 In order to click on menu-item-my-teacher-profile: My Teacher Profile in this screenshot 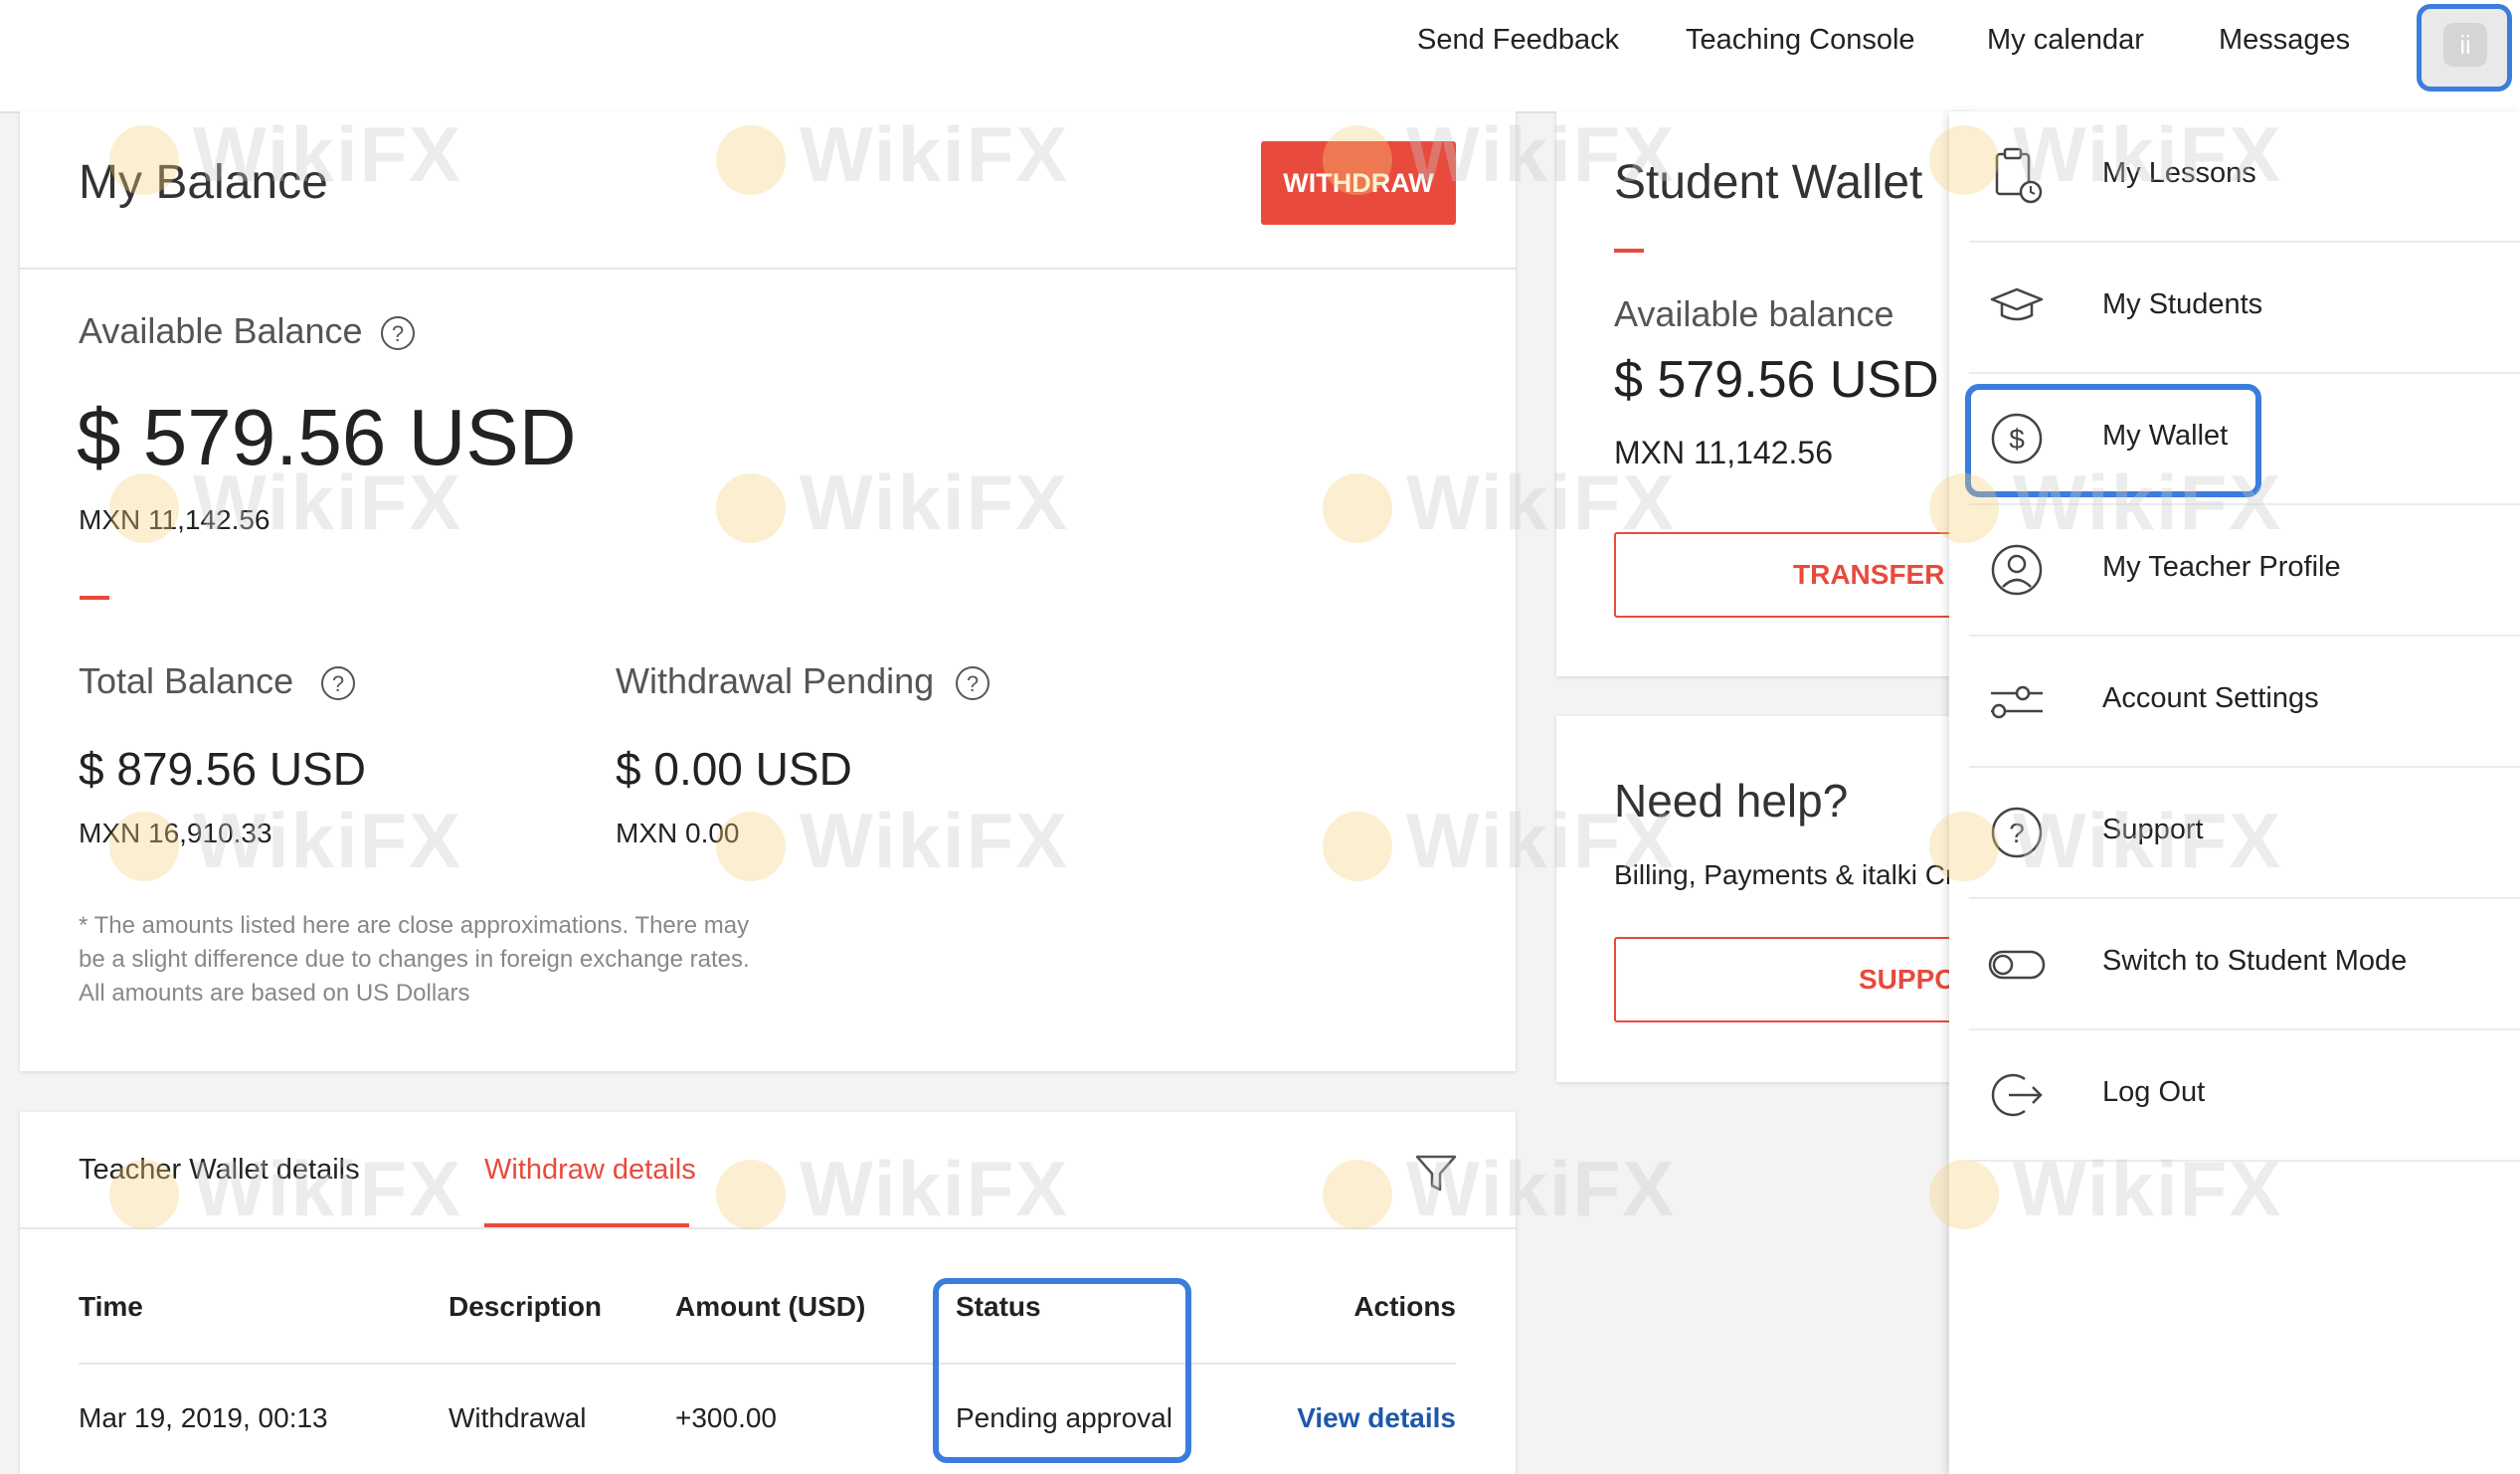, I will do `click(2244, 571)`.